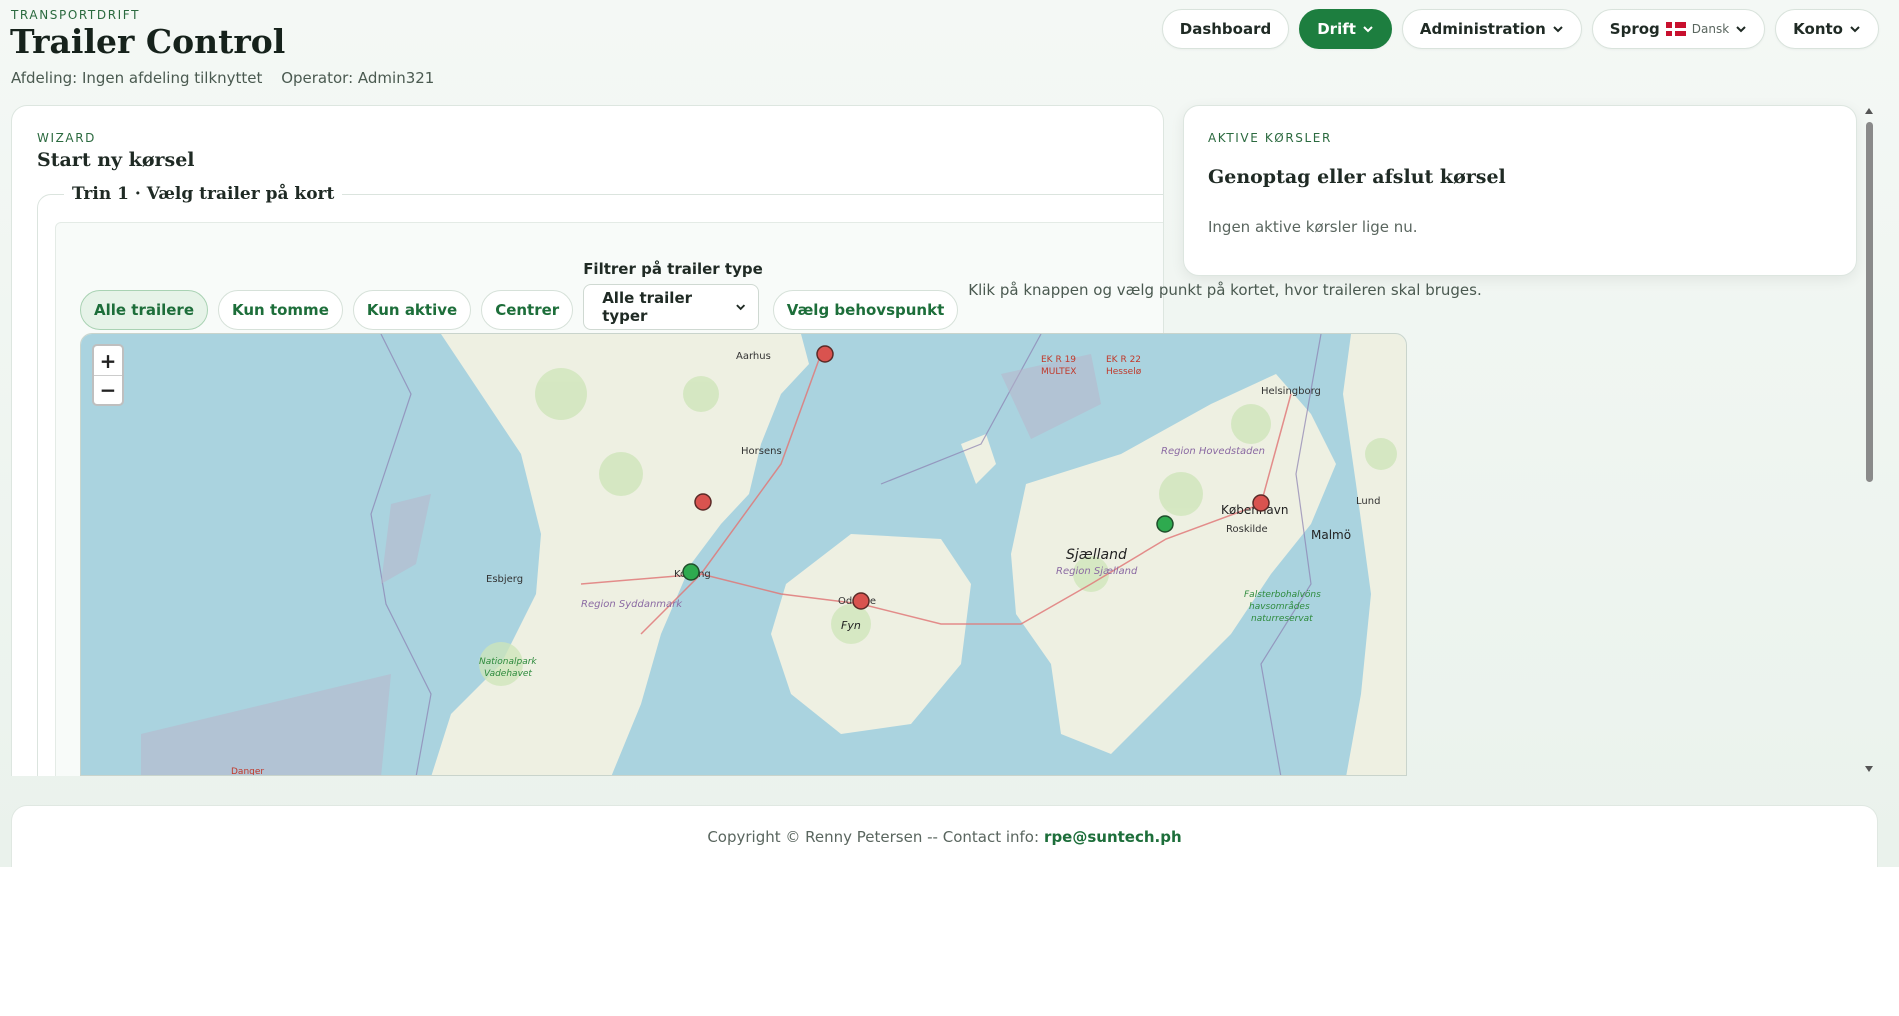  I want to click on map-label-lund: Lund, so click(1368, 501).